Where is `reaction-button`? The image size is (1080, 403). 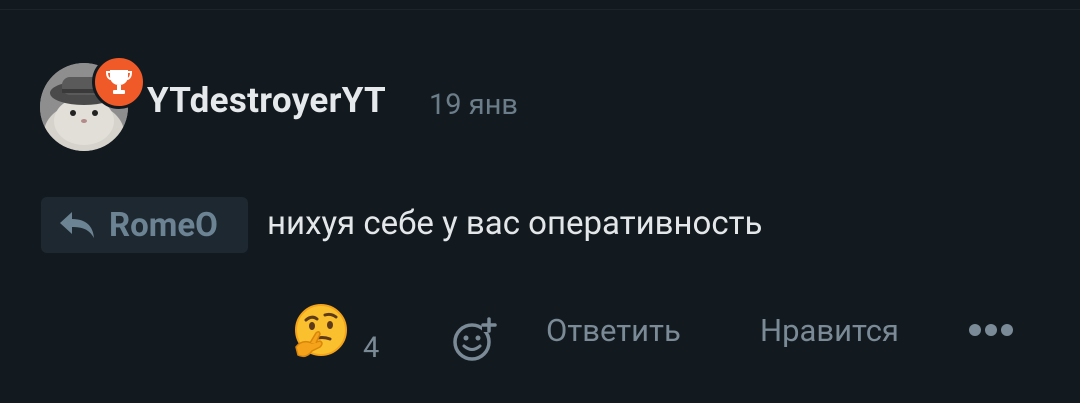
reaction-button is located at coordinates (321, 332).